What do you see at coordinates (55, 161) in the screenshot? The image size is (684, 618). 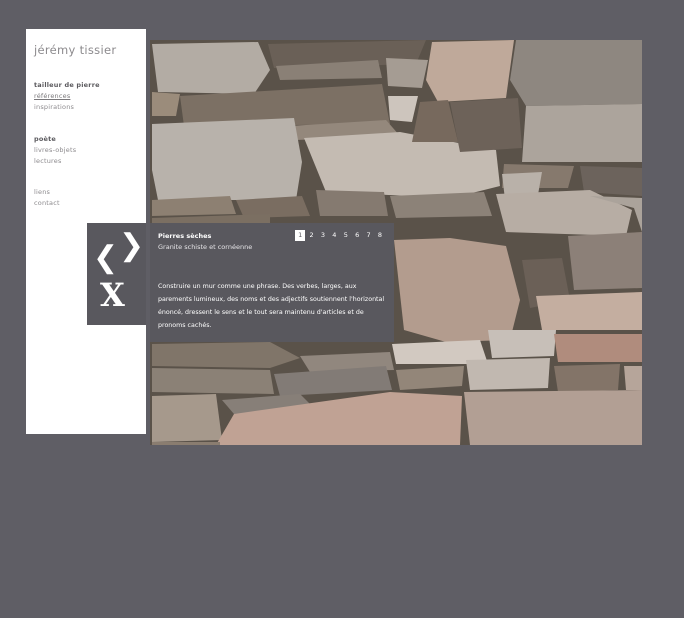 I see `nav-item-lectures: lectures` at bounding box center [55, 161].